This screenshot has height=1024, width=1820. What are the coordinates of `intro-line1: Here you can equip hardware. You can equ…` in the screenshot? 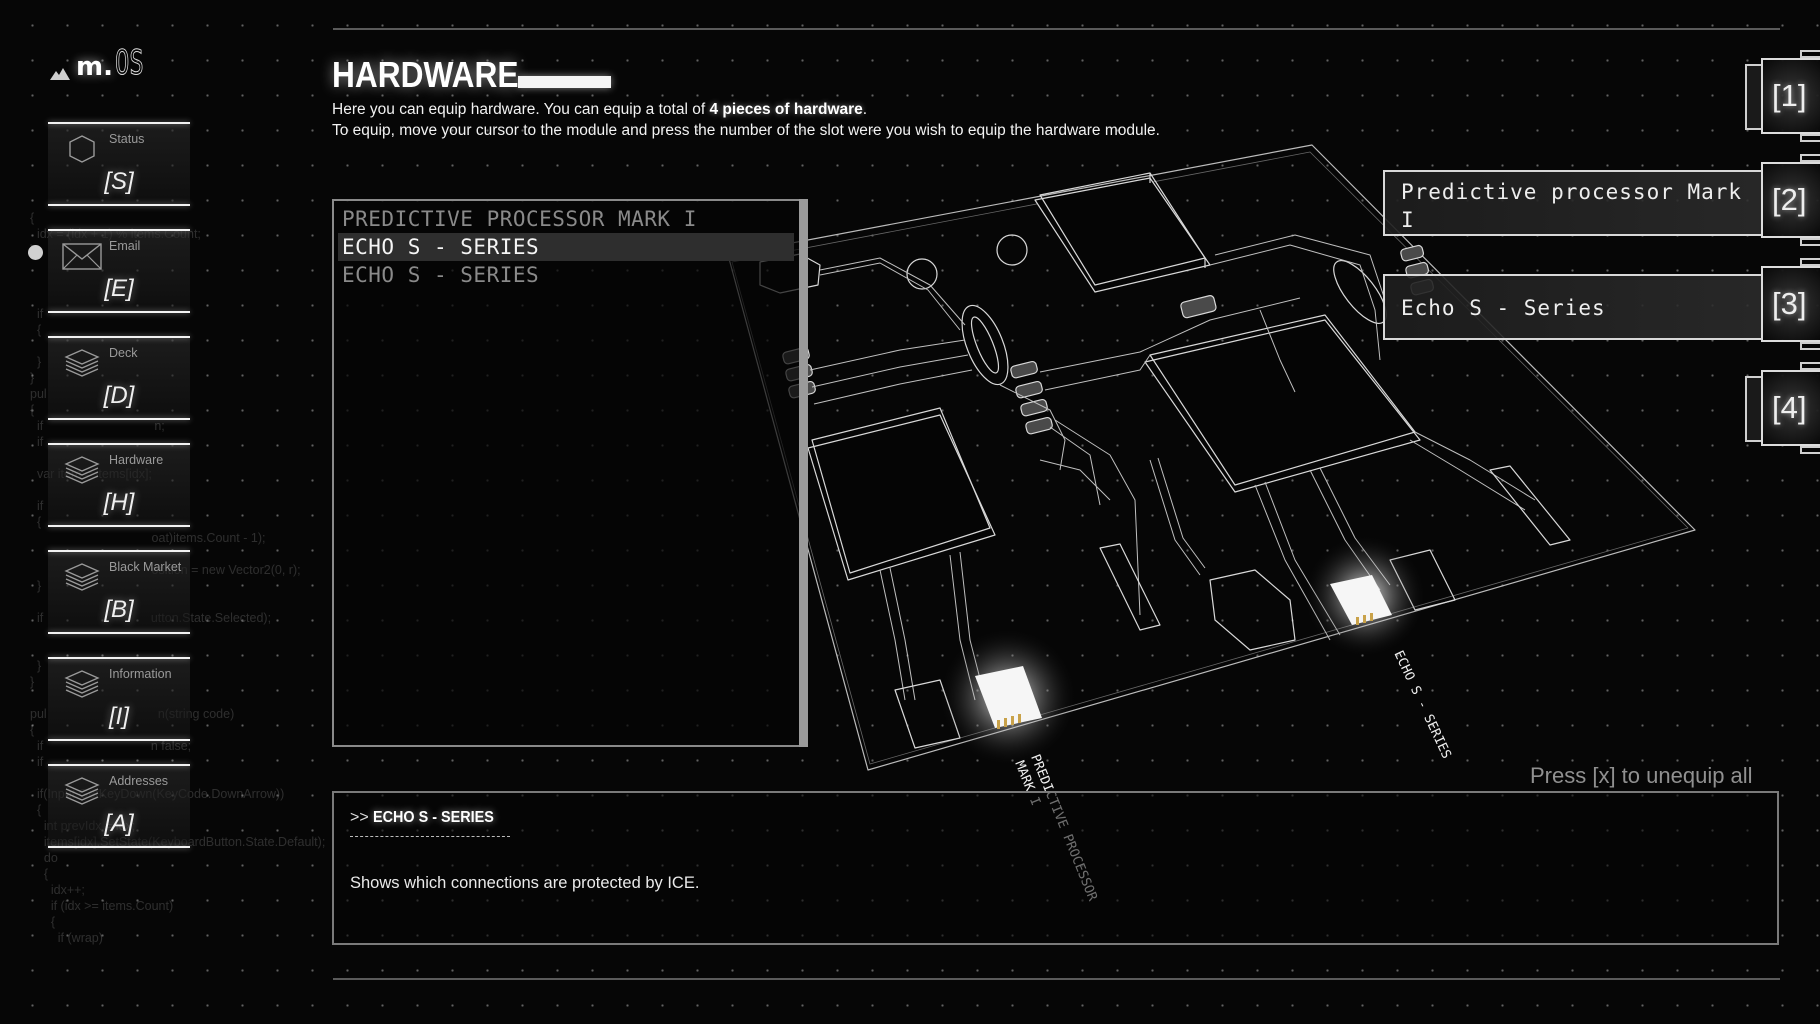 It's located at (521, 109).